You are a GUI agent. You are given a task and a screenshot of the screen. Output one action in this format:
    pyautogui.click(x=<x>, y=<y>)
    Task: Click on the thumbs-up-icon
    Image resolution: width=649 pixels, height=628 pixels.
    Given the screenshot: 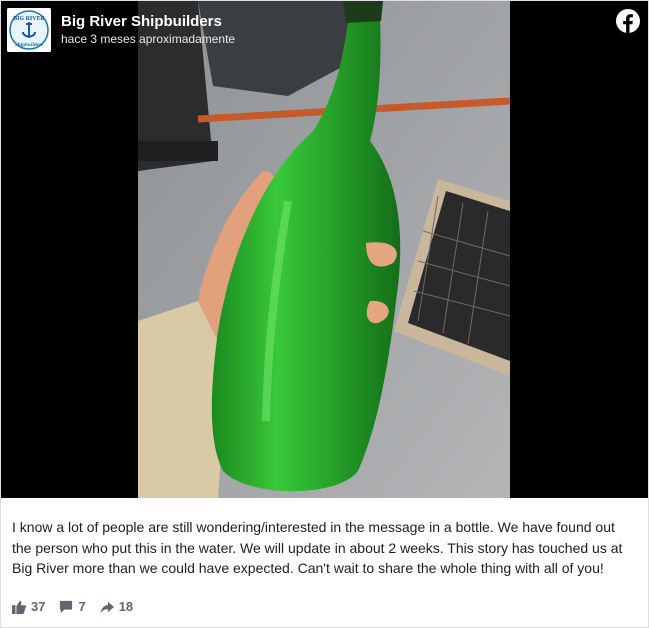 What is the action you would take?
    pyautogui.click(x=19, y=607)
    